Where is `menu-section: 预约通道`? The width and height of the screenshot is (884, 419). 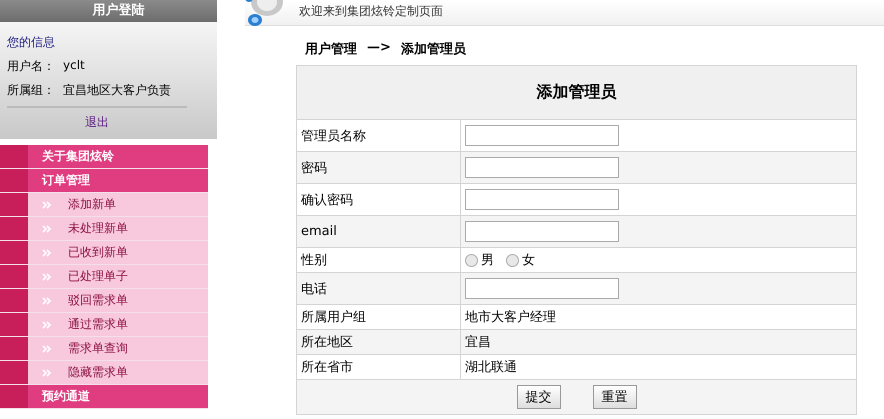 menu-section: 预约通道 is located at coordinates (104, 397).